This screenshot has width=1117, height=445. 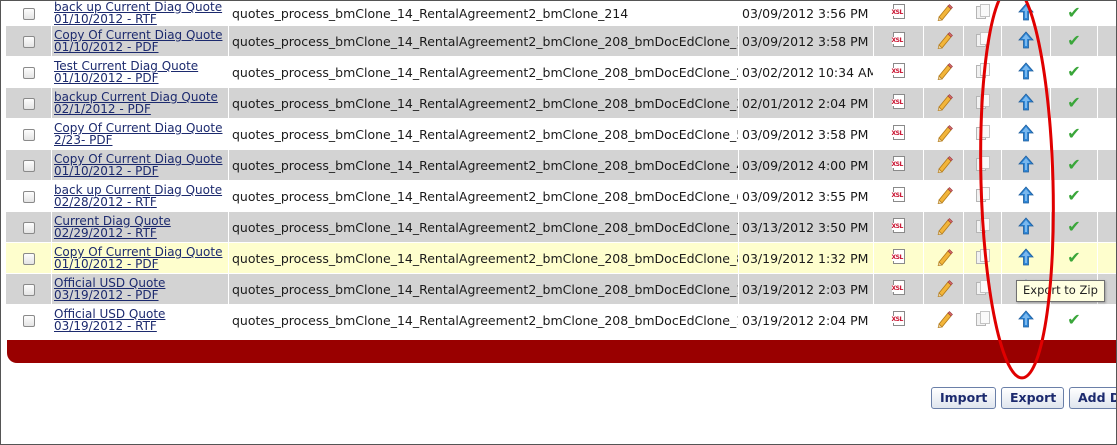 What do you see at coordinates (805, 227) in the screenshot?
I see `modified-date: 03/13/2012 3:50 PM` at bounding box center [805, 227].